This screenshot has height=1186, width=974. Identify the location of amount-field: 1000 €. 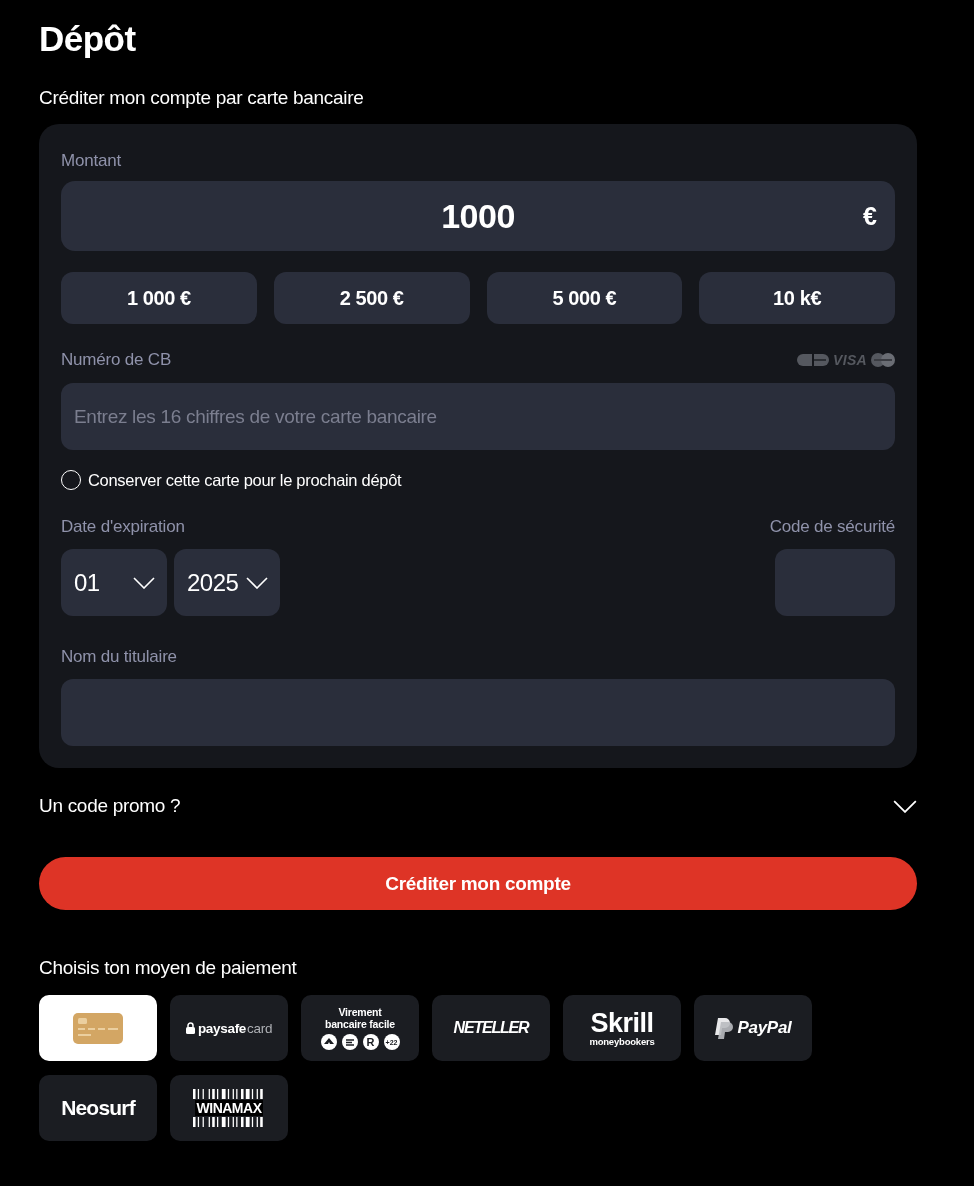
(478, 216).